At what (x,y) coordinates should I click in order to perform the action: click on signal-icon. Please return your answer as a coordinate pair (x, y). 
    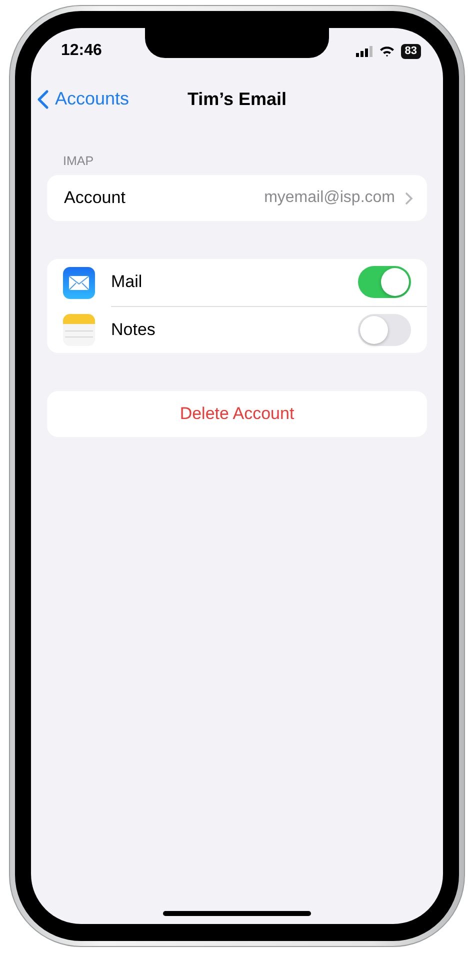
    Looking at the image, I should click on (364, 51).